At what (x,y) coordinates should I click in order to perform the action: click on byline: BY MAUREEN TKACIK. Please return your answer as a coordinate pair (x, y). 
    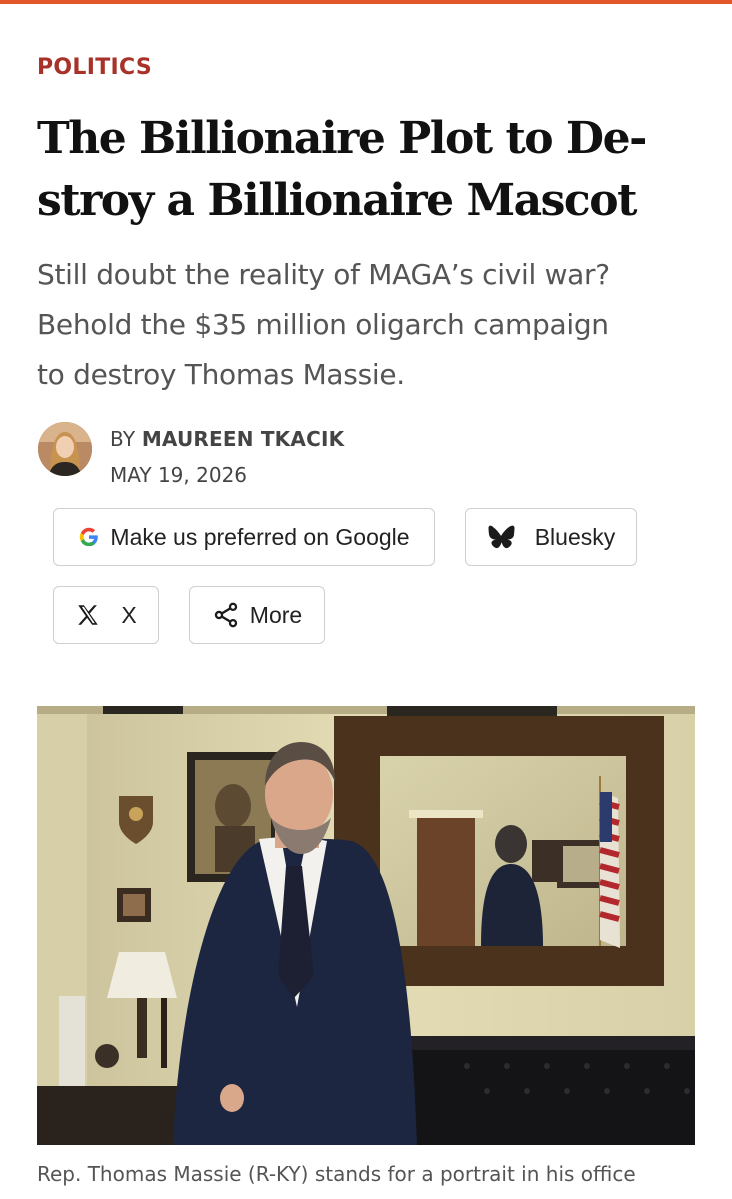
    Looking at the image, I should click on (227, 439).